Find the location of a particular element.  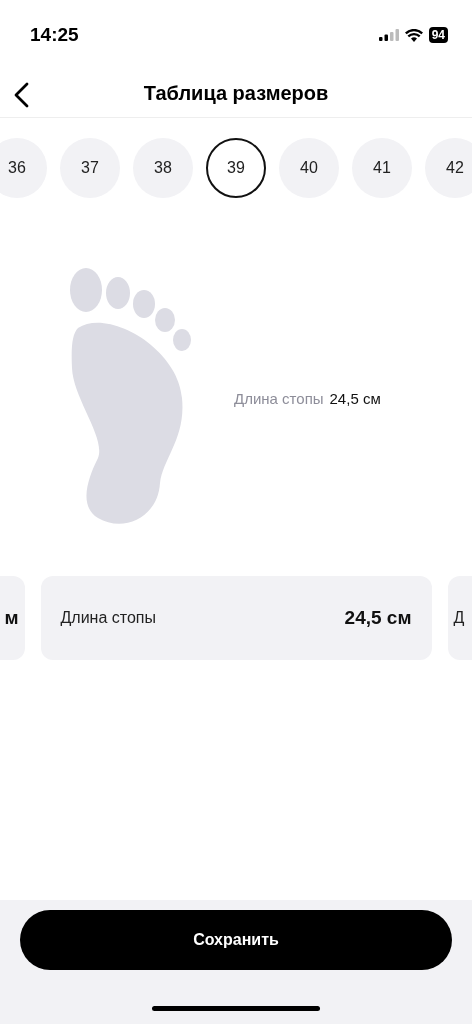

save-button: Сохранить is located at coordinates (236, 940).